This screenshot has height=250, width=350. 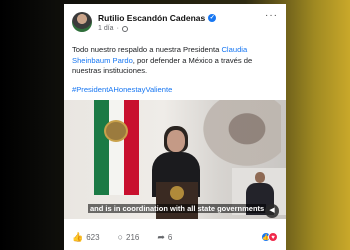 I want to click on reactions-summary: 👍 ♥, so click(x=269, y=237).